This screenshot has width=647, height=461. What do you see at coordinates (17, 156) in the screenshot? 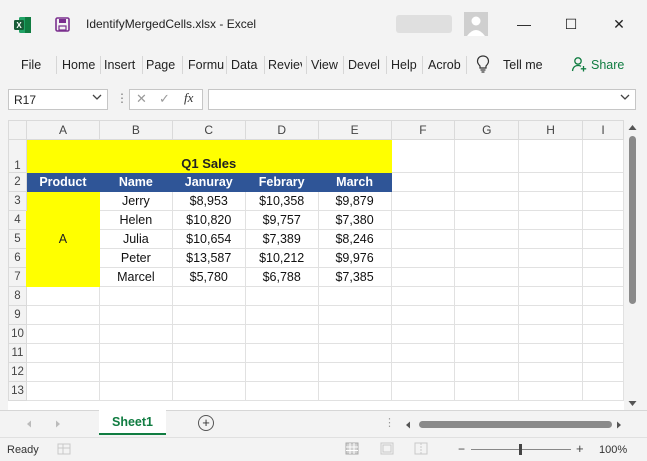
I see `row-header: 1` at bounding box center [17, 156].